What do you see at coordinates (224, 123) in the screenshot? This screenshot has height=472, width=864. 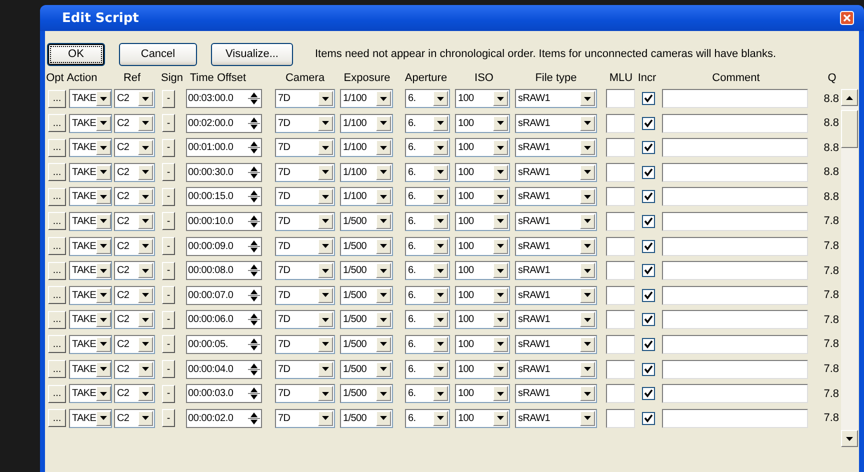 I see `time-offset-field: 00:02:00.0` at bounding box center [224, 123].